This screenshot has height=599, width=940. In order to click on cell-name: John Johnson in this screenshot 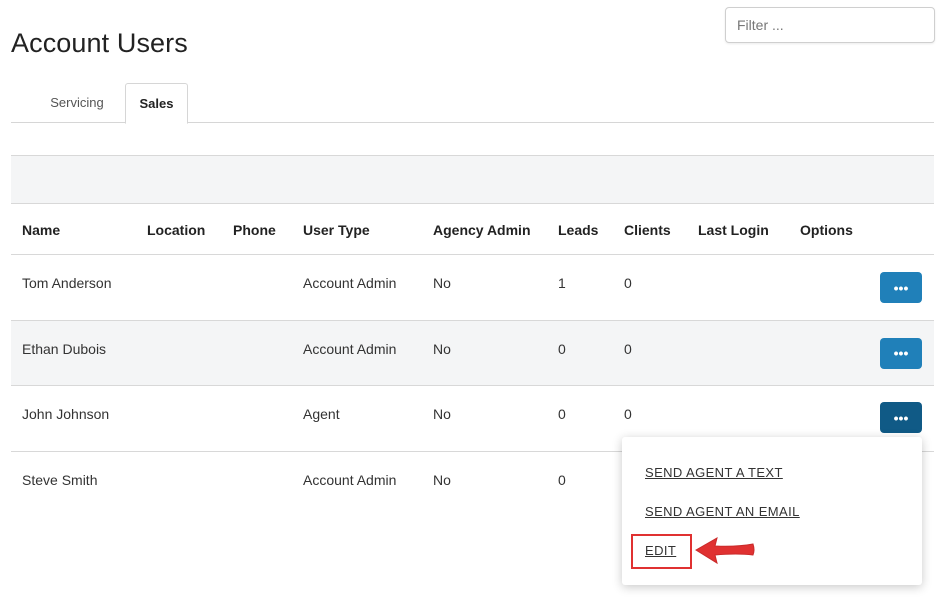, I will do `click(66, 414)`.